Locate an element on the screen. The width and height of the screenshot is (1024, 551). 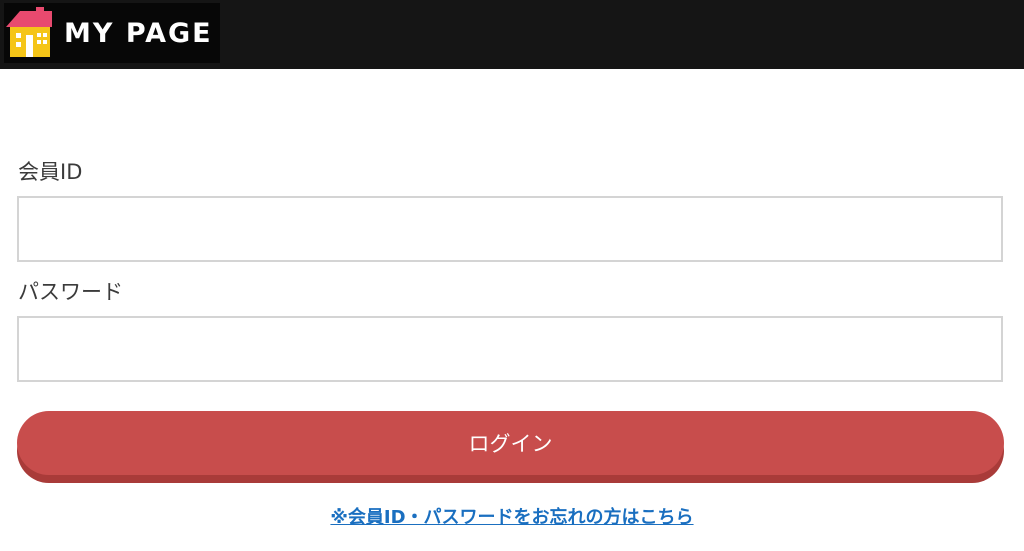
password-input is located at coordinates (510, 349).